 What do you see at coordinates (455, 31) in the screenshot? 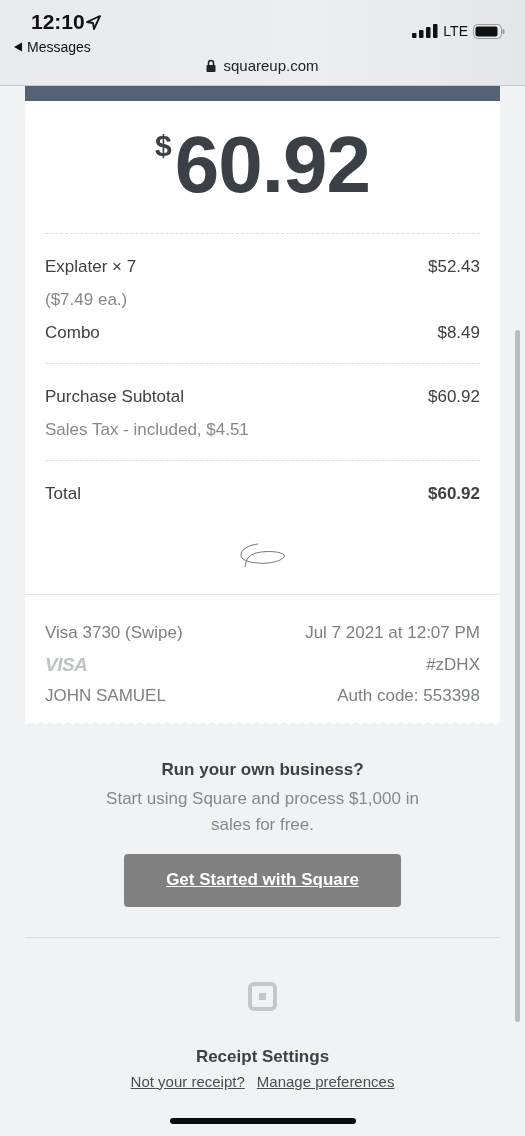
I see `network-label: LTE` at bounding box center [455, 31].